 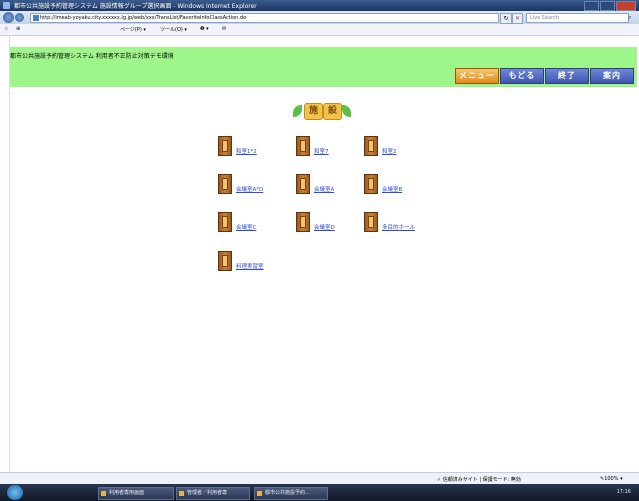 What do you see at coordinates (611, 479) in the screenshot?
I see `zoom-level: ✎100% ▾` at bounding box center [611, 479].